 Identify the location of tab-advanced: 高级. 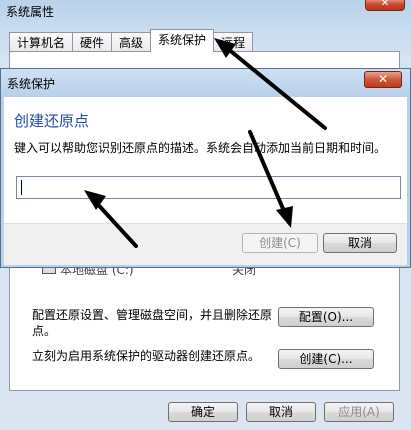
(131, 42).